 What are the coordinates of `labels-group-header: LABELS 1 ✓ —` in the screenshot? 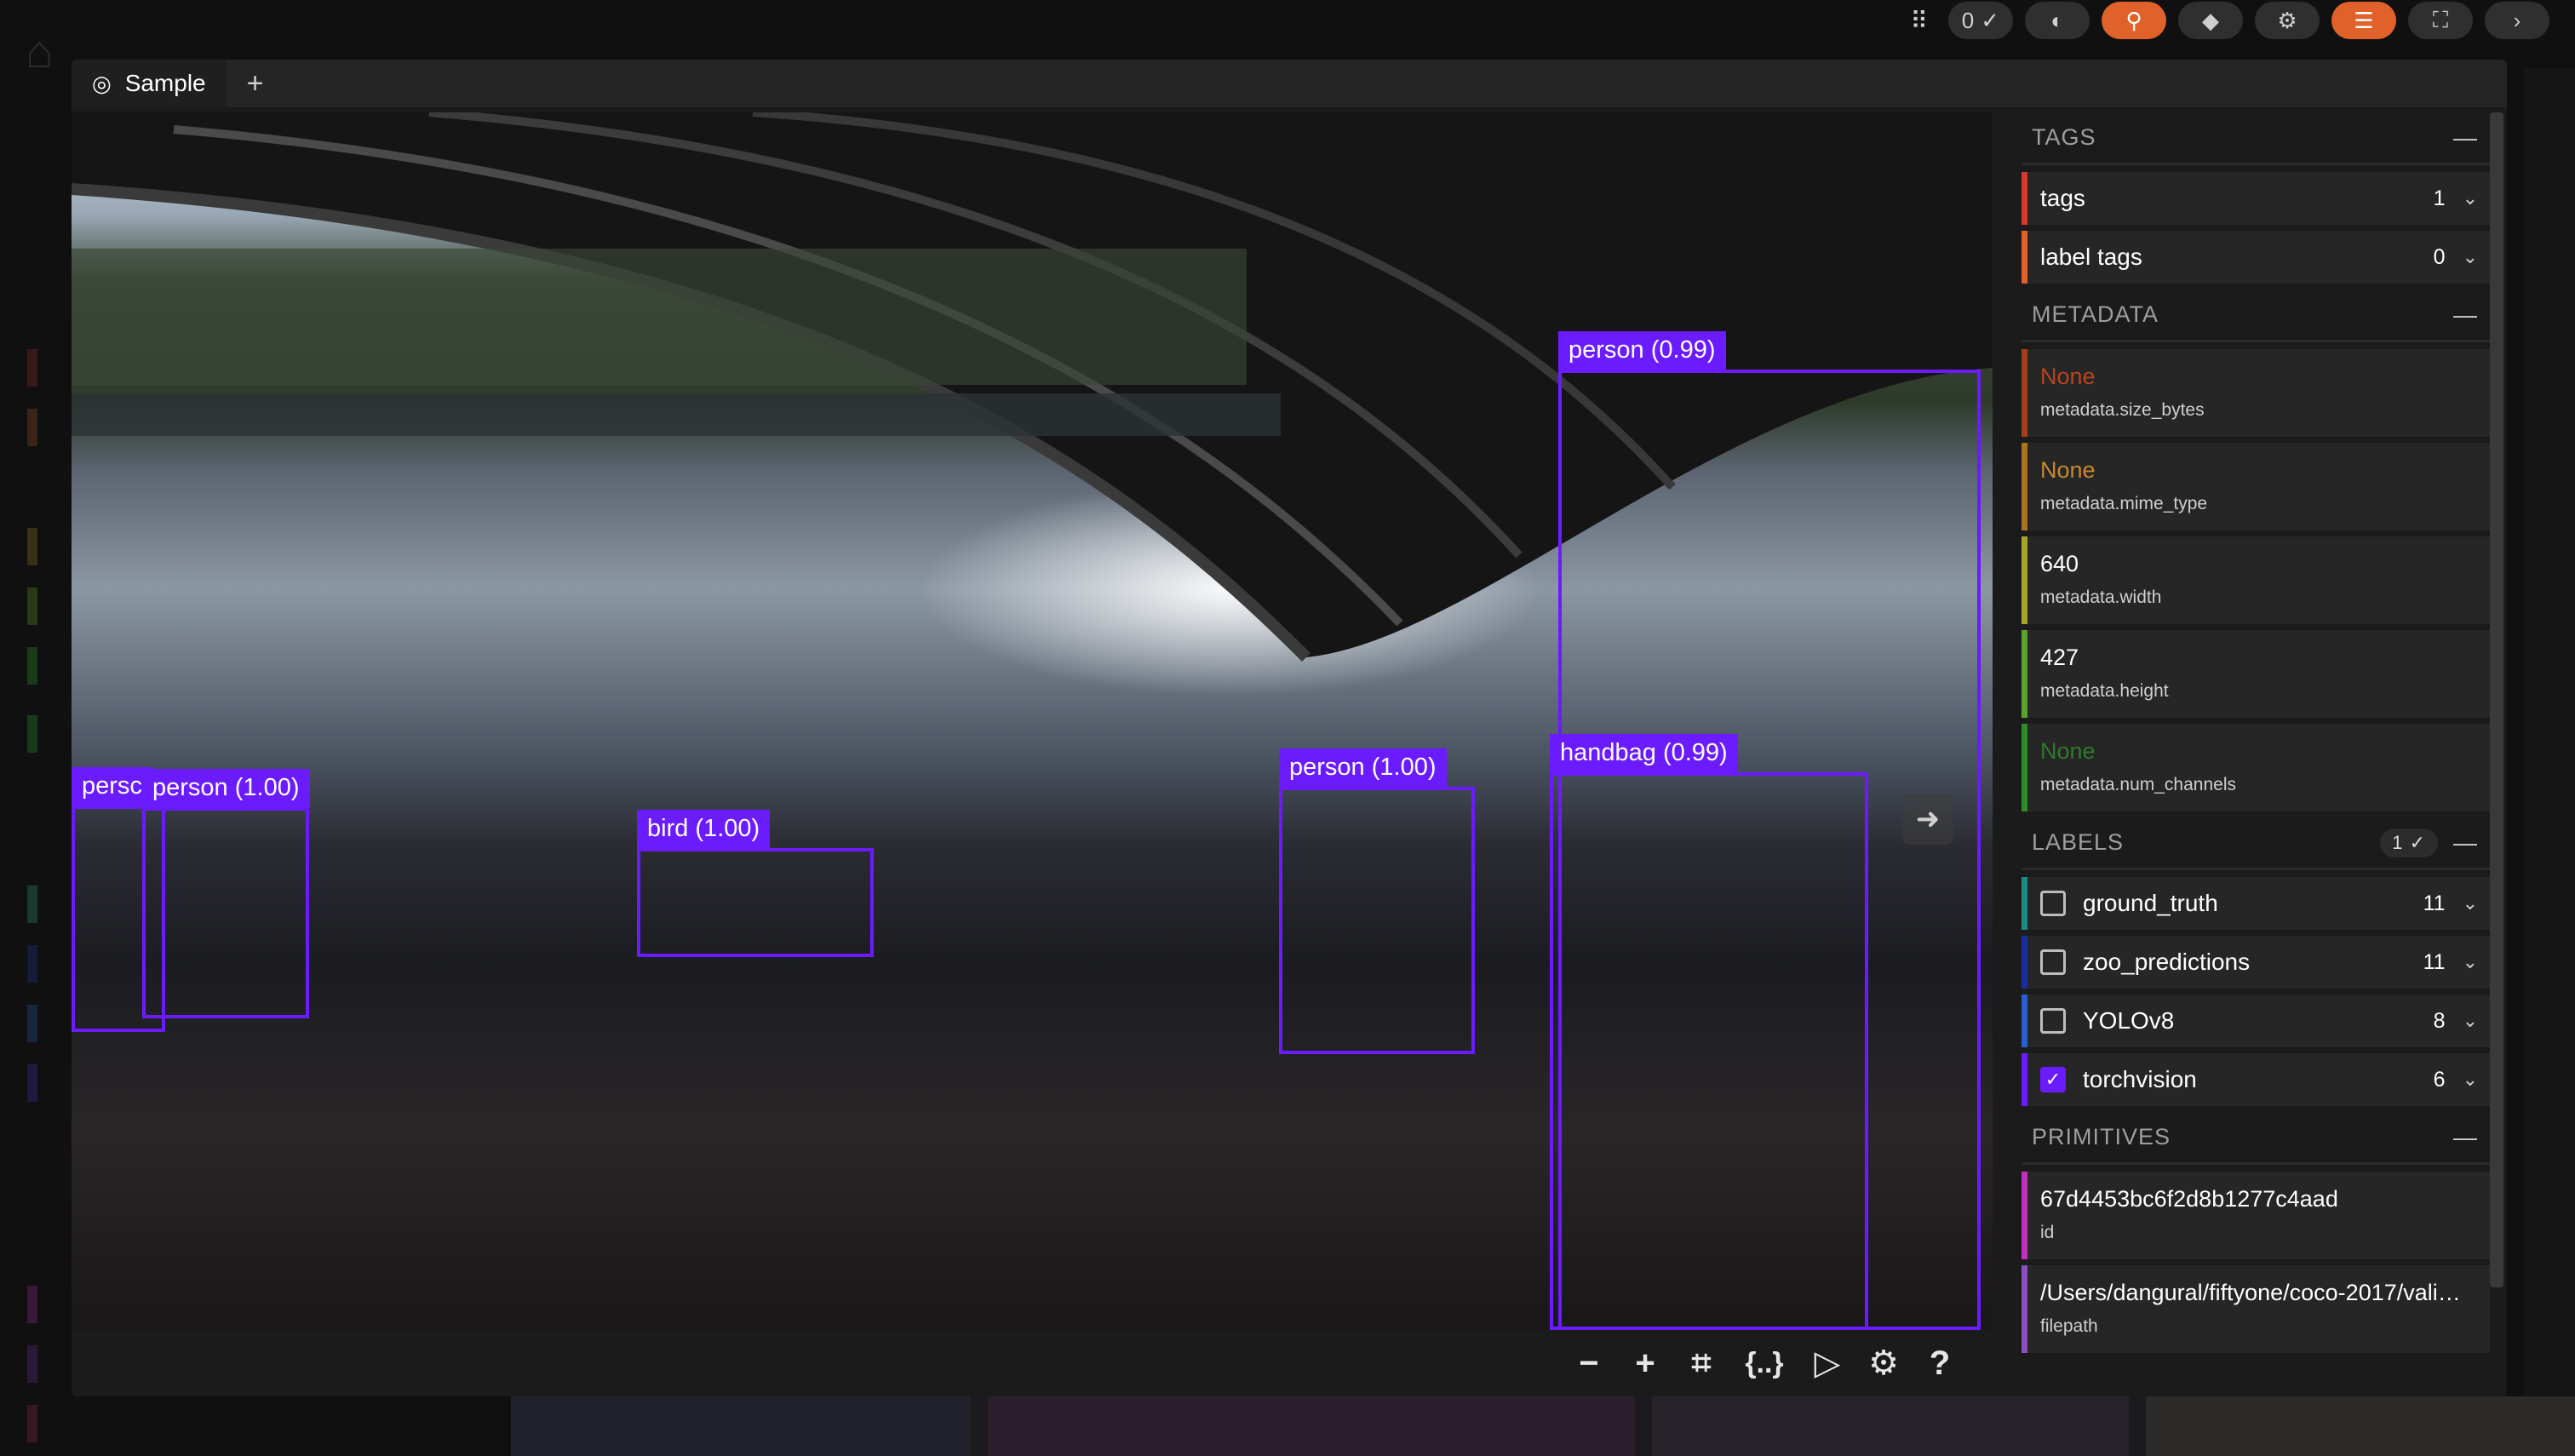 It's located at (2256, 843).